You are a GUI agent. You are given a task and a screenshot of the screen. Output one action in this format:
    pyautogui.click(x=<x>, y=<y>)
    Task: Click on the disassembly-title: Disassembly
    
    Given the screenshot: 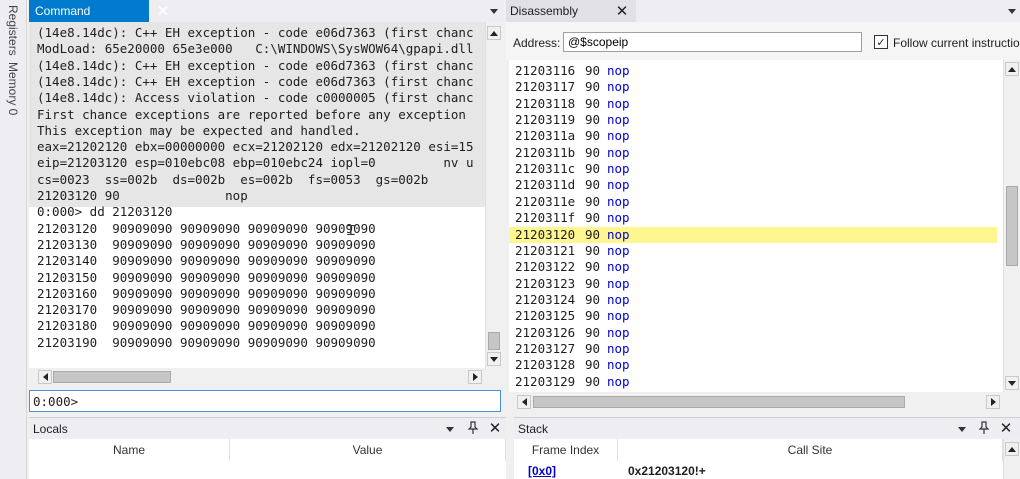 What is the action you would take?
    pyautogui.click(x=544, y=11)
    